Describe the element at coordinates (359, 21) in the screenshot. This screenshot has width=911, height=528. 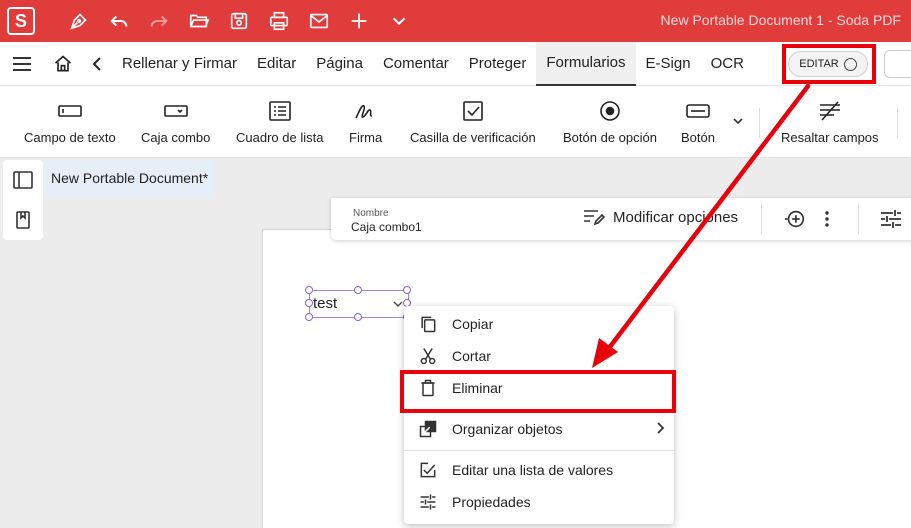
I see `add-icon` at that location.